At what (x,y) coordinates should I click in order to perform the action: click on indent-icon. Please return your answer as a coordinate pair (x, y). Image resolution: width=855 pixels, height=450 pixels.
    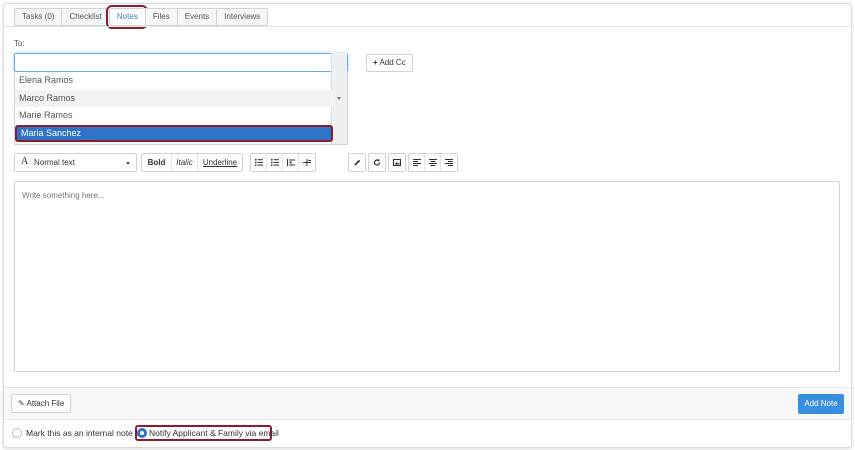
    Looking at the image, I should click on (290, 163).